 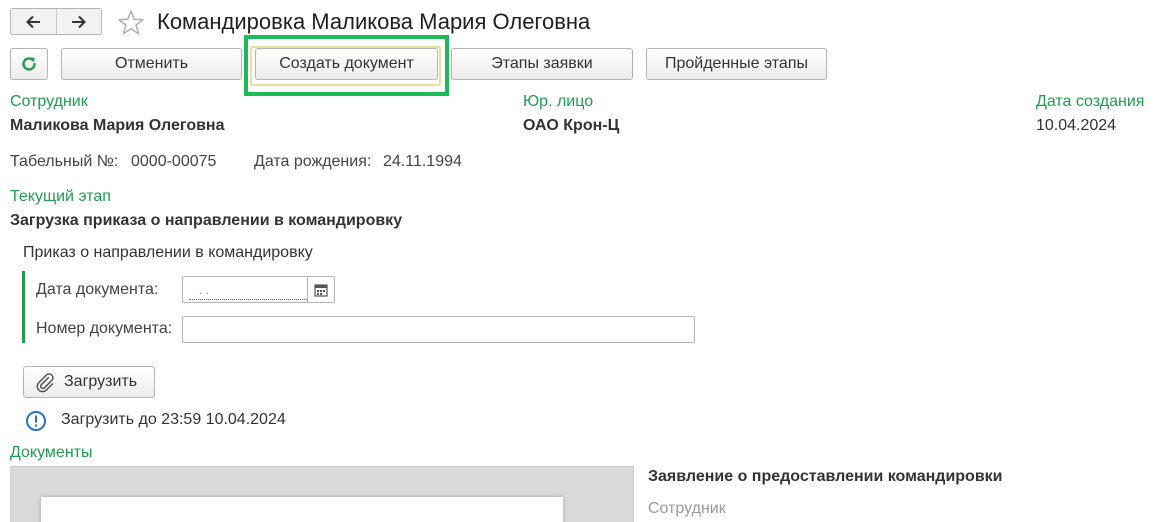 I want to click on created-date-value: 10.04.2024, so click(x=1076, y=125).